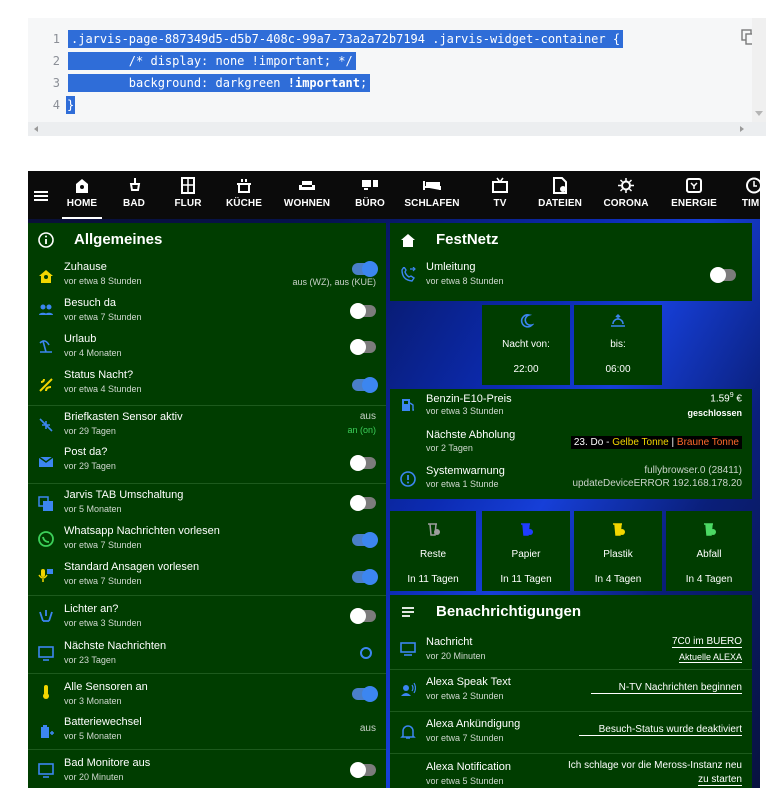  I want to click on code-text: background: darkgreen, so click(179, 83).